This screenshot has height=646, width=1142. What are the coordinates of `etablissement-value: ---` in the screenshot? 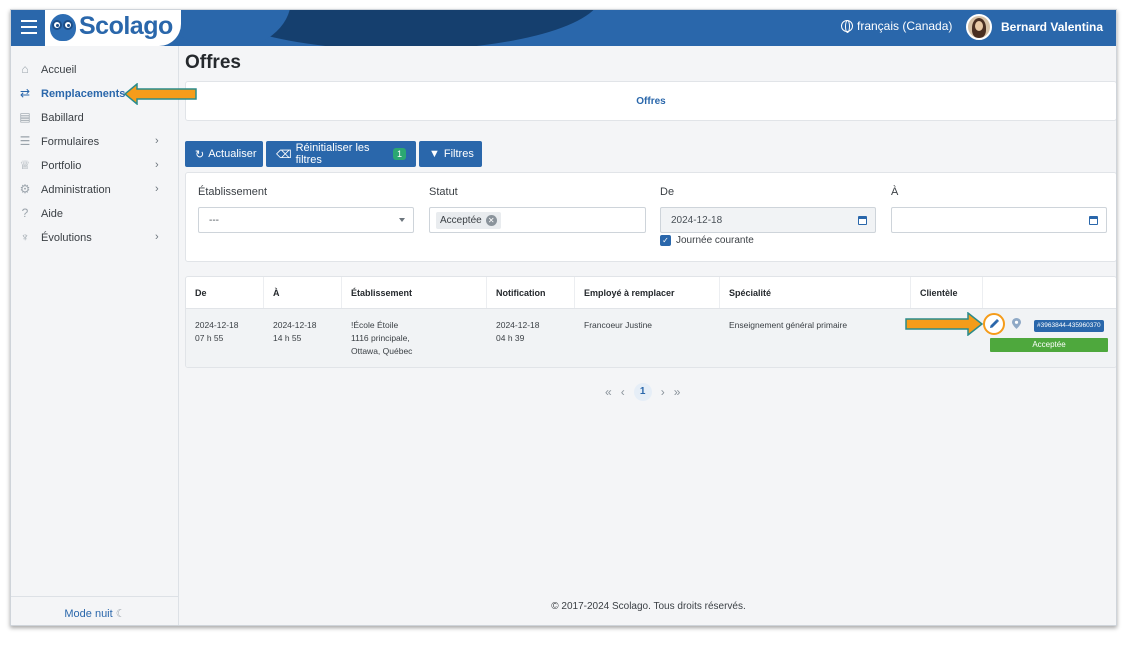 It's located at (214, 220).